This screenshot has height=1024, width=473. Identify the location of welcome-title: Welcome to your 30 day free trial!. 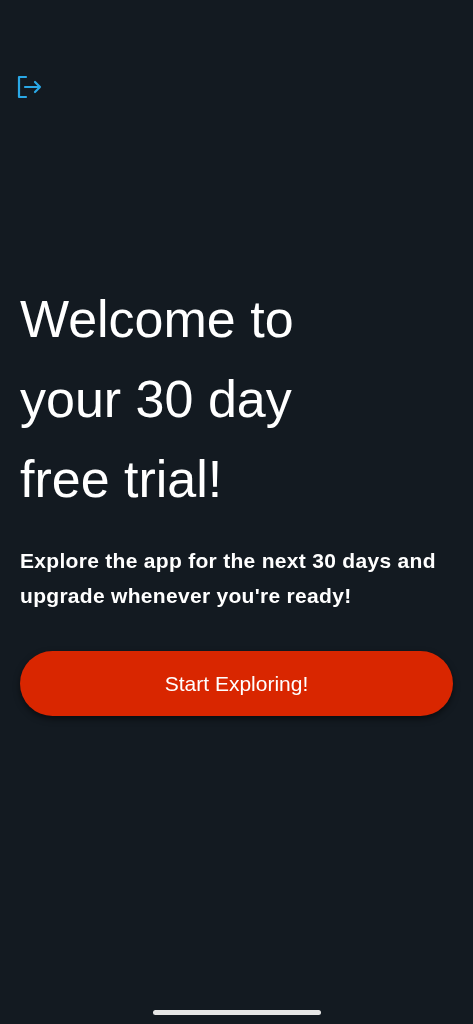
(157, 399).